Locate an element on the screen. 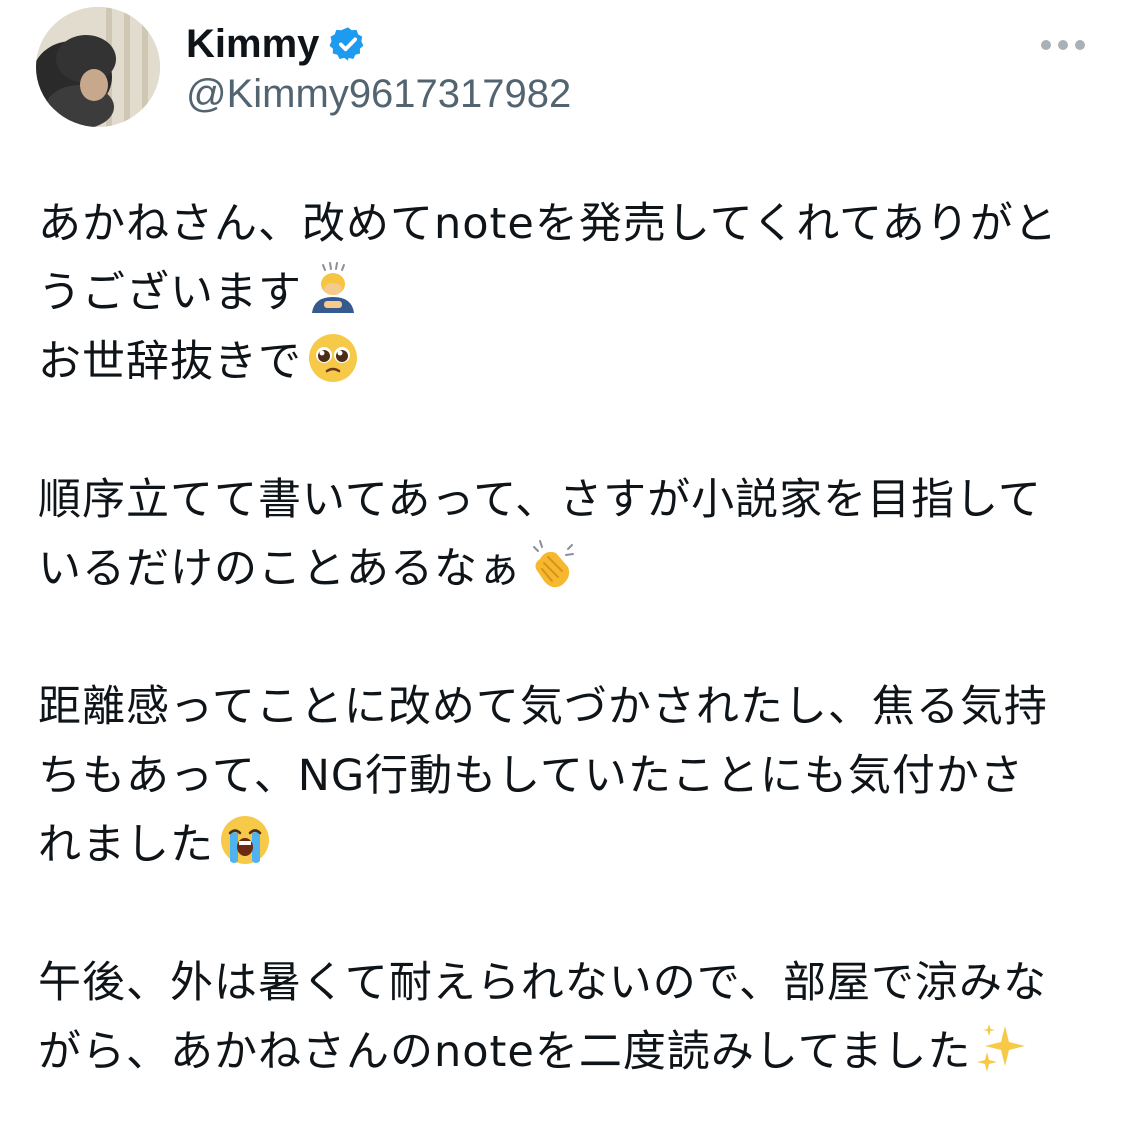  tweet-line: ちもあって、NG行動もしていたことにも気付かさ is located at coordinates (568, 776).